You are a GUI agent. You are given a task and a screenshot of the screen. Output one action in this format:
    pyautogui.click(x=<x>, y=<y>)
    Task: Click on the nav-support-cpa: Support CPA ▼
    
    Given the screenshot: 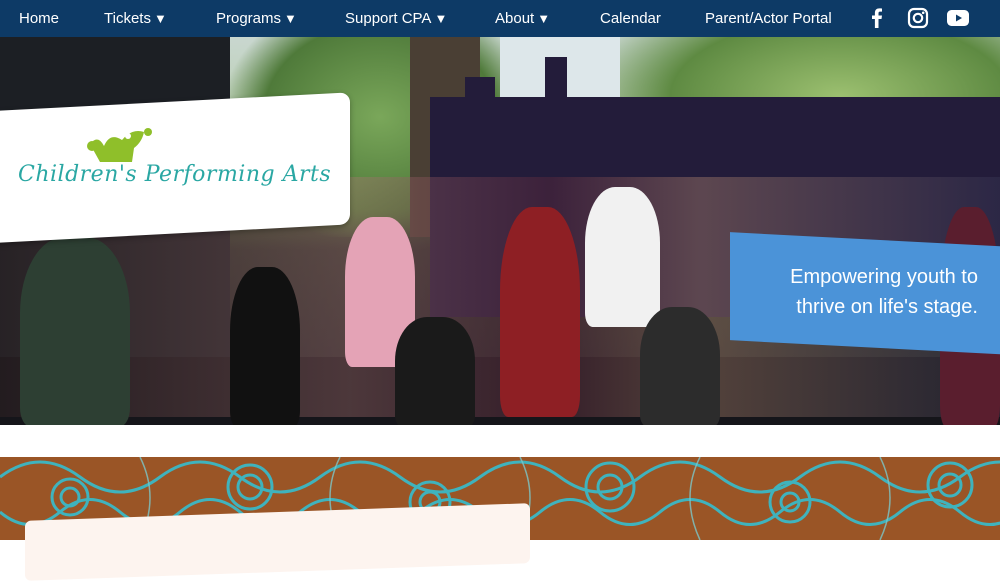 What is the action you would take?
    pyautogui.click(x=396, y=18)
    